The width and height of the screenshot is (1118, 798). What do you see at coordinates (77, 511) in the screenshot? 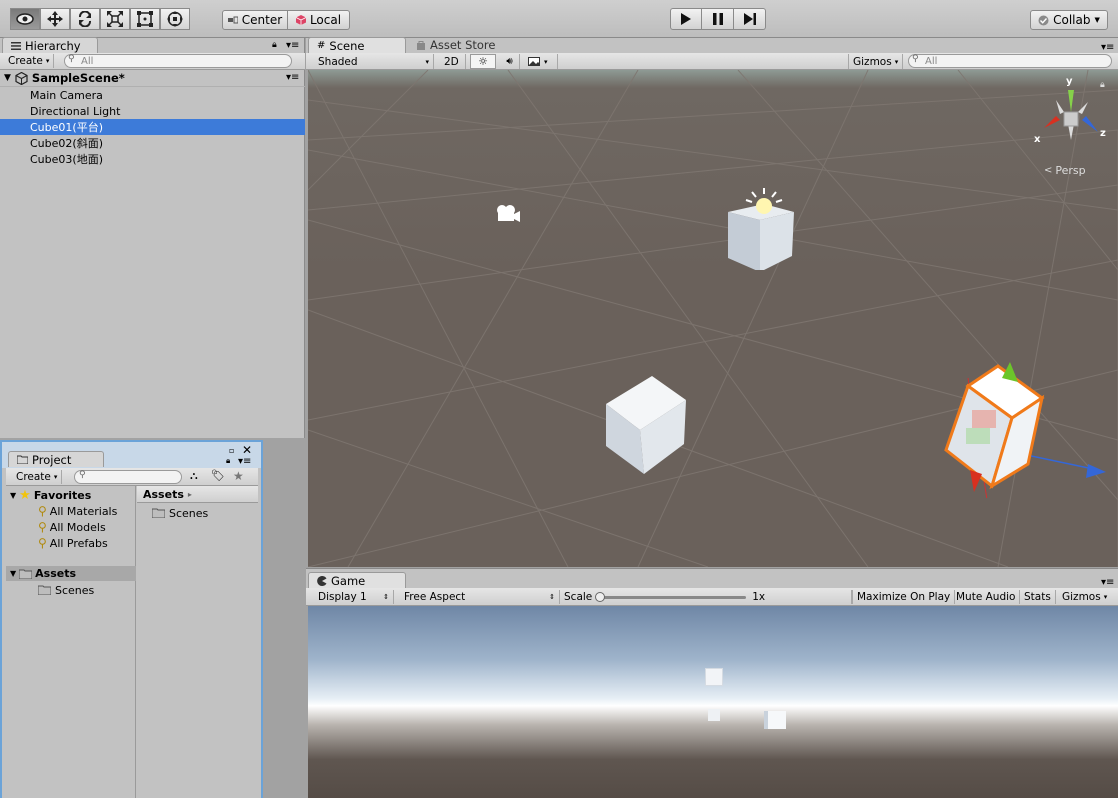
I see `favorite-all-materials: ⚲ All Materials` at bounding box center [77, 511].